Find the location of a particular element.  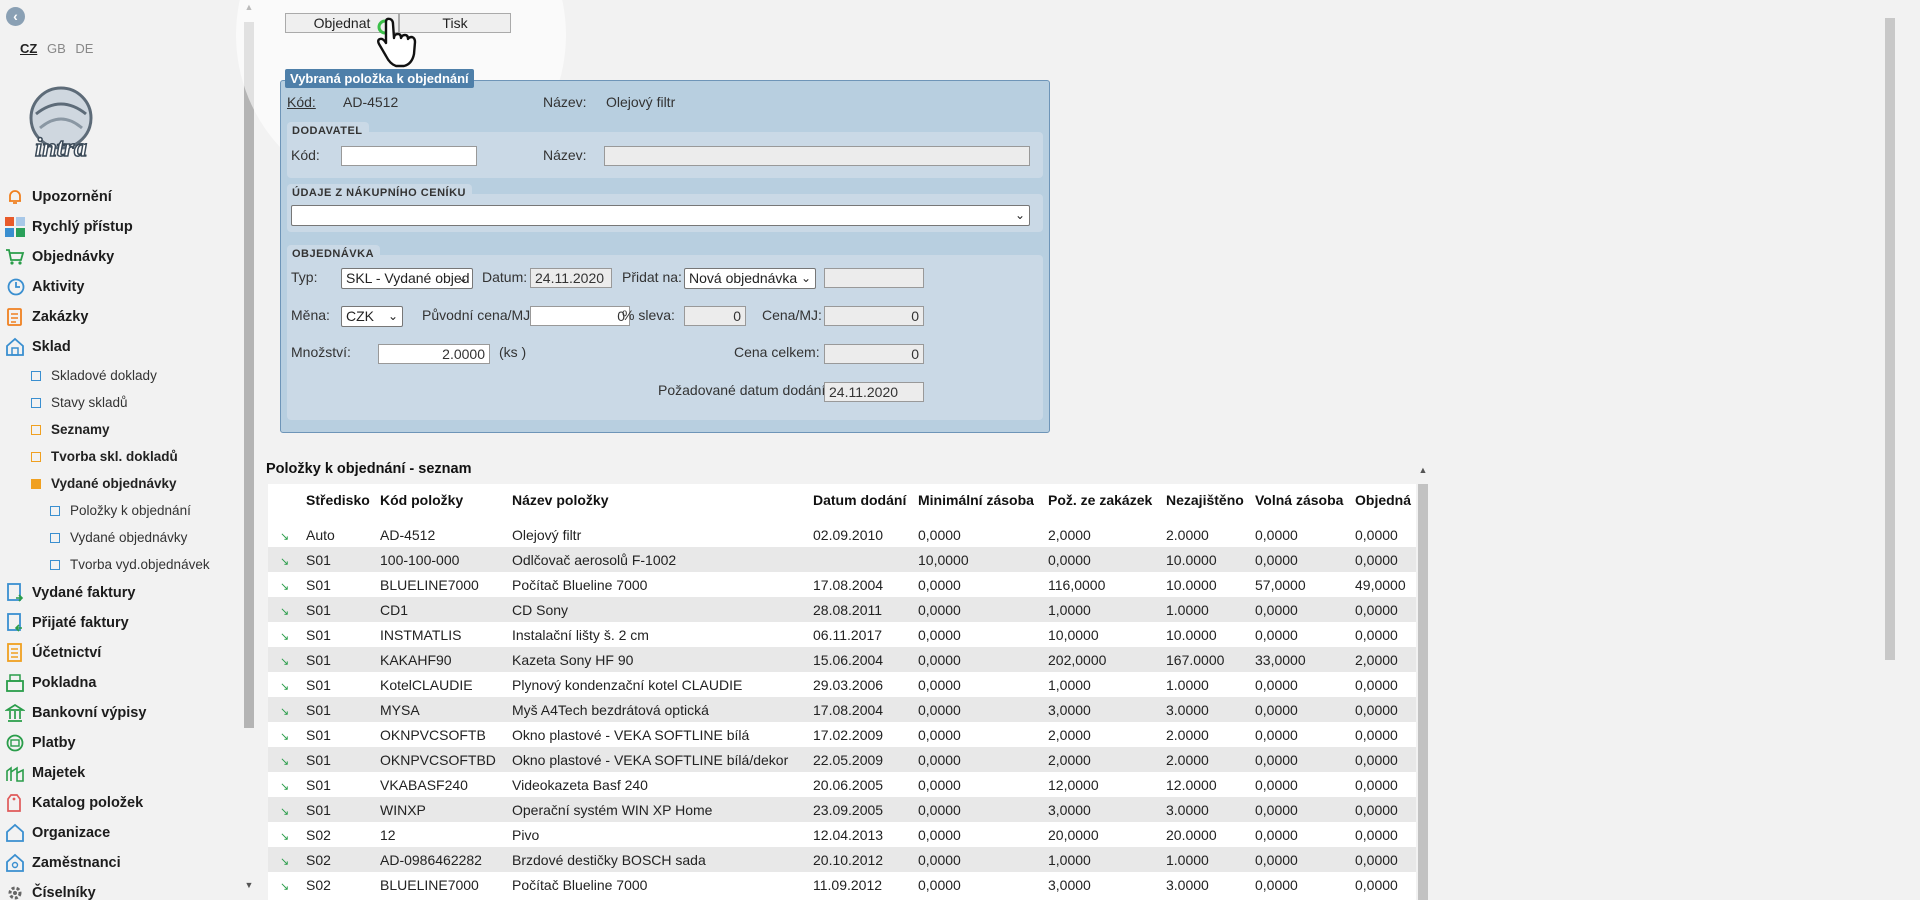

nav-vydane-objednavky: Vydané objednávky is located at coordinates (120, 483).